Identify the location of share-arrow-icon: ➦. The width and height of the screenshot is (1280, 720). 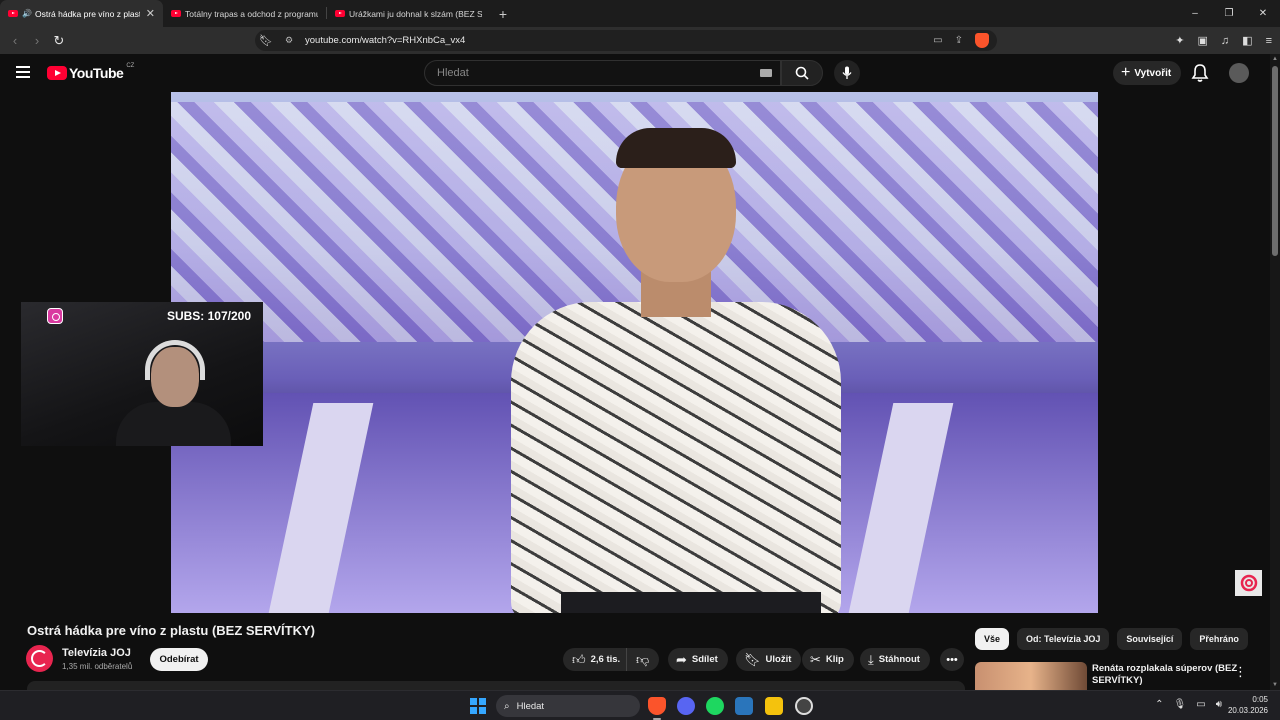
(681, 659).